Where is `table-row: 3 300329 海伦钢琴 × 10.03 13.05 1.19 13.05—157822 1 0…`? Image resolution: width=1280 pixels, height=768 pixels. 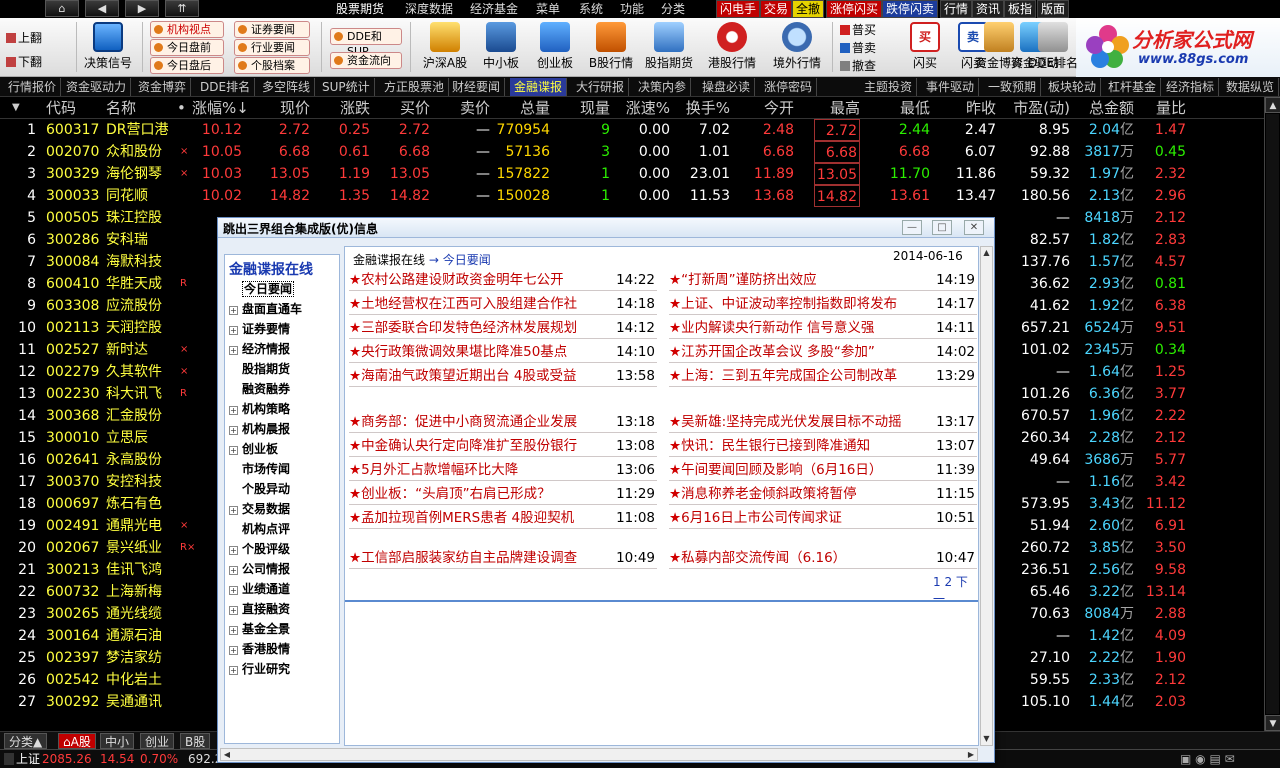 table-row: 3 300329 海伦钢琴 × 10.03 13.05 1.19 13.05—157822 1 0… is located at coordinates (632, 174).